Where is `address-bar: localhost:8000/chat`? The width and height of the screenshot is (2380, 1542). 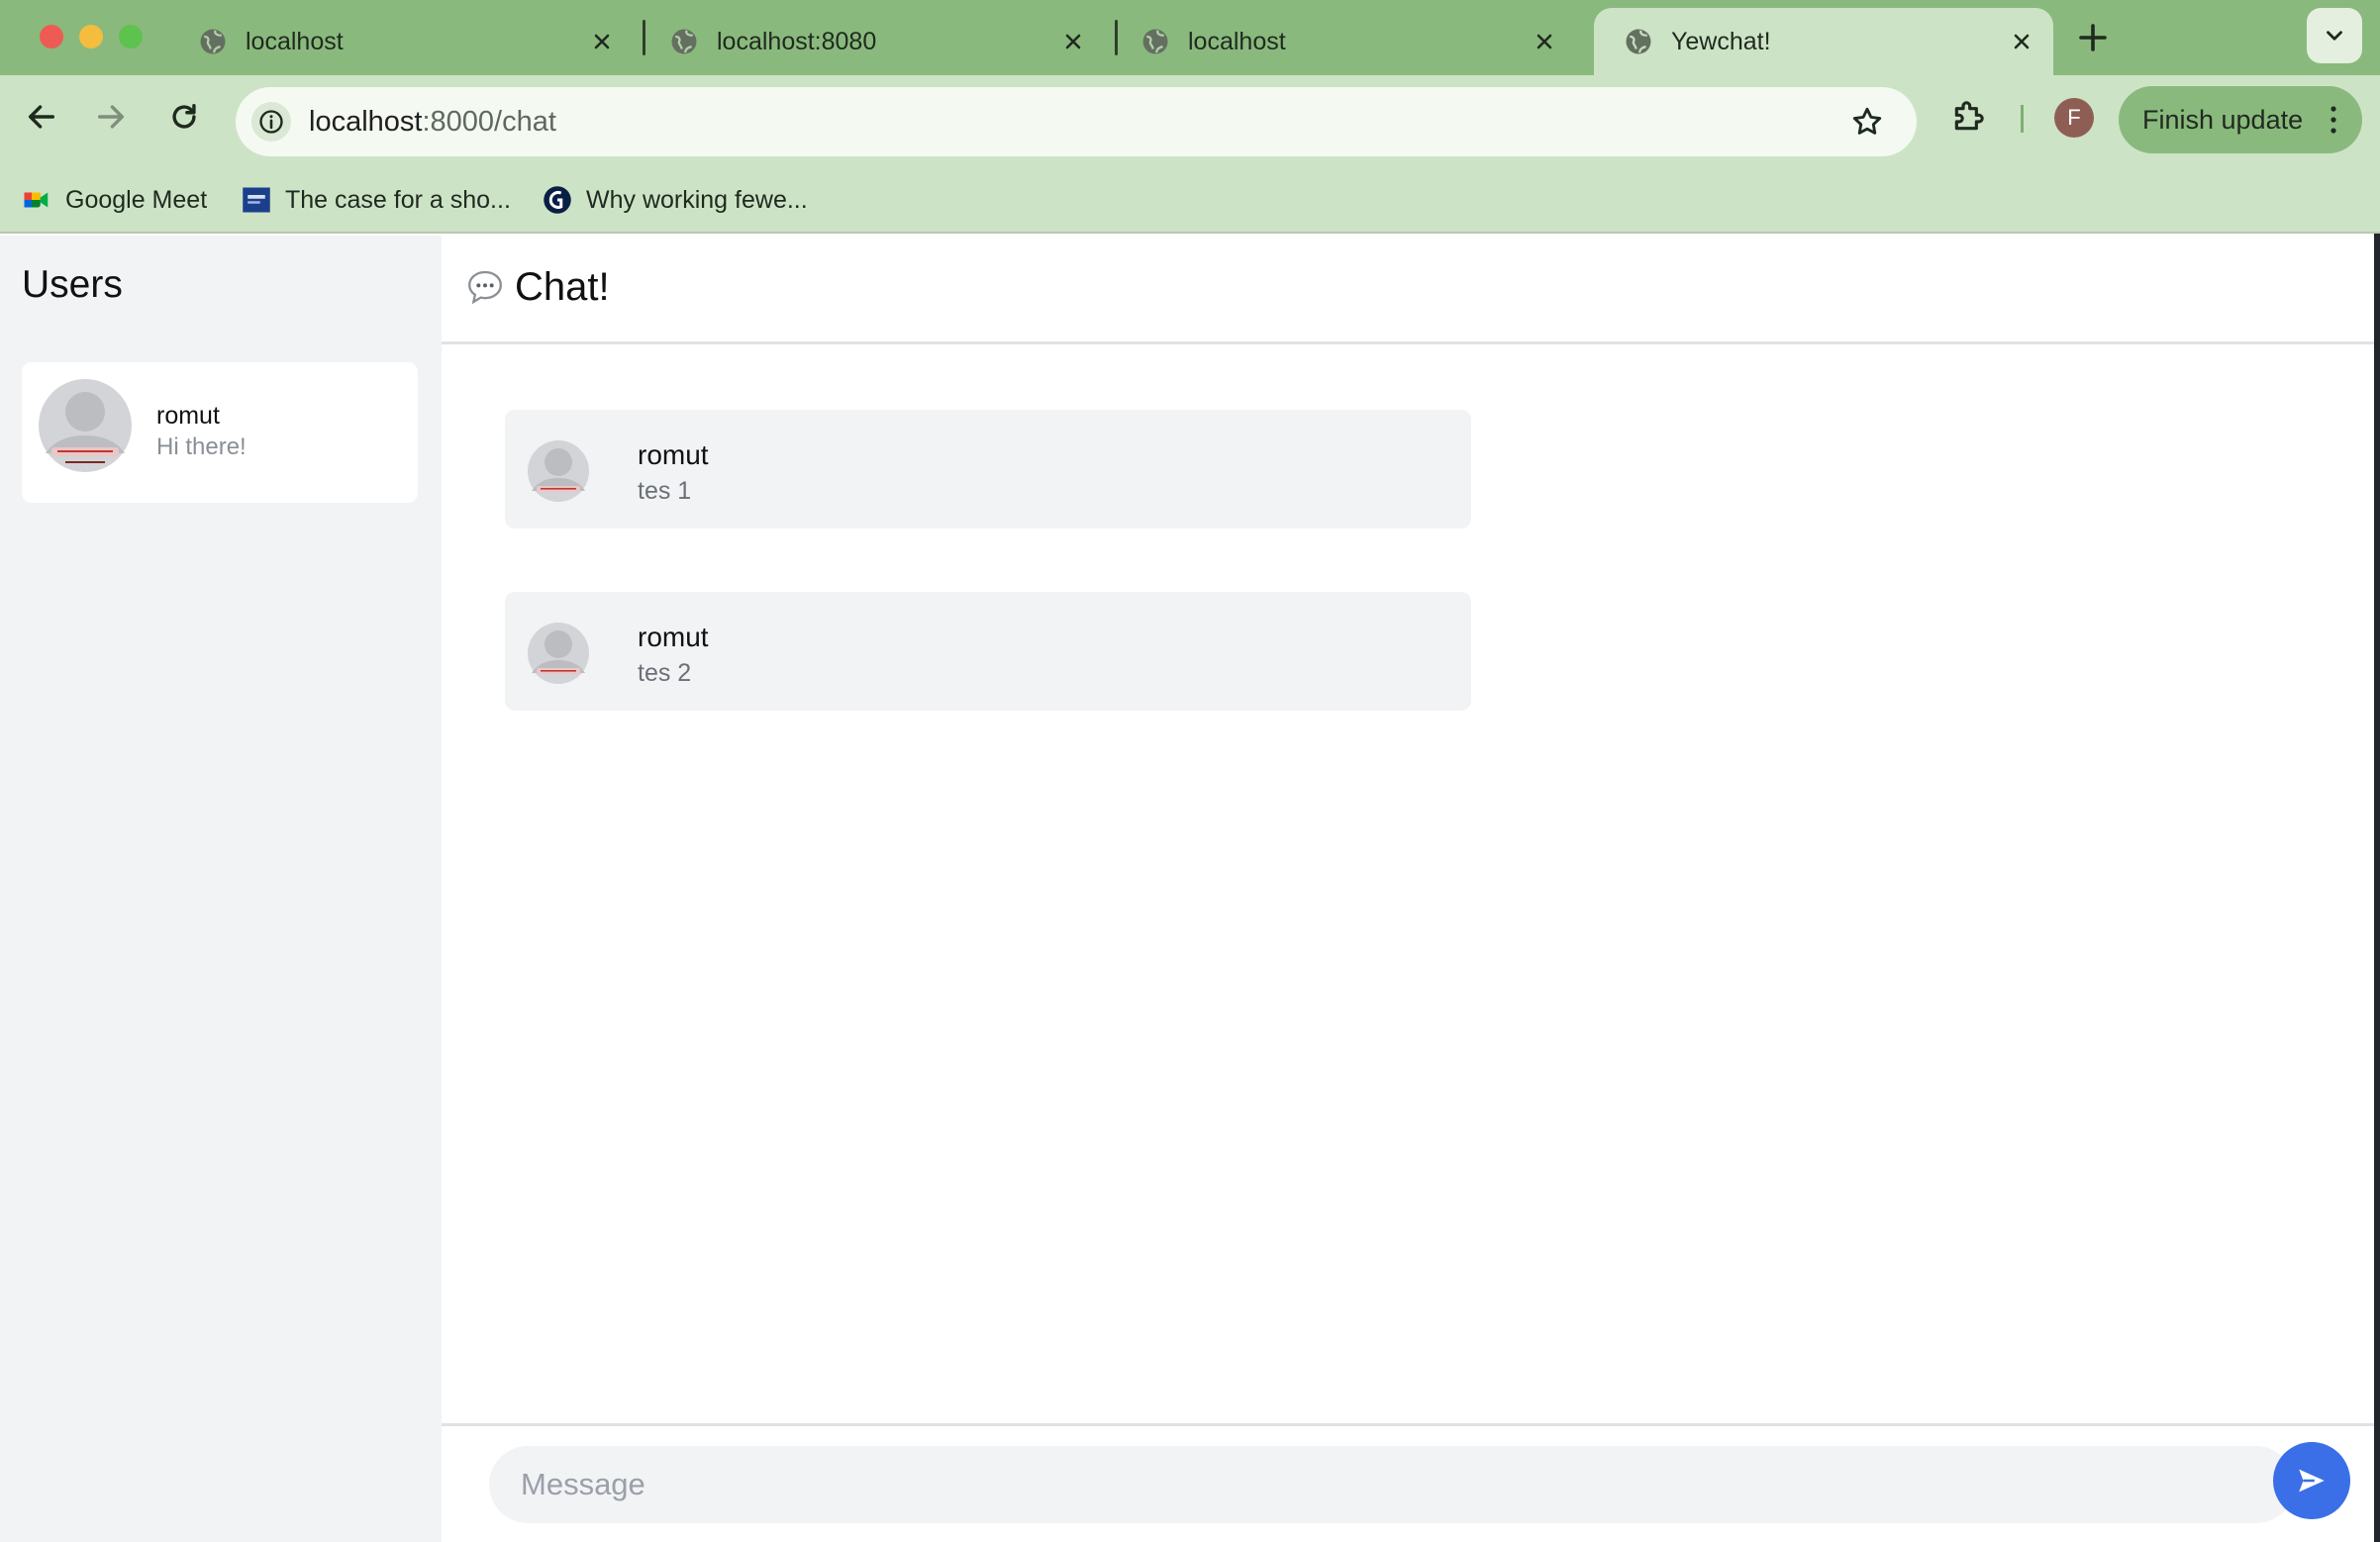 address-bar: localhost:8000/chat is located at coordinates (1076, 121).